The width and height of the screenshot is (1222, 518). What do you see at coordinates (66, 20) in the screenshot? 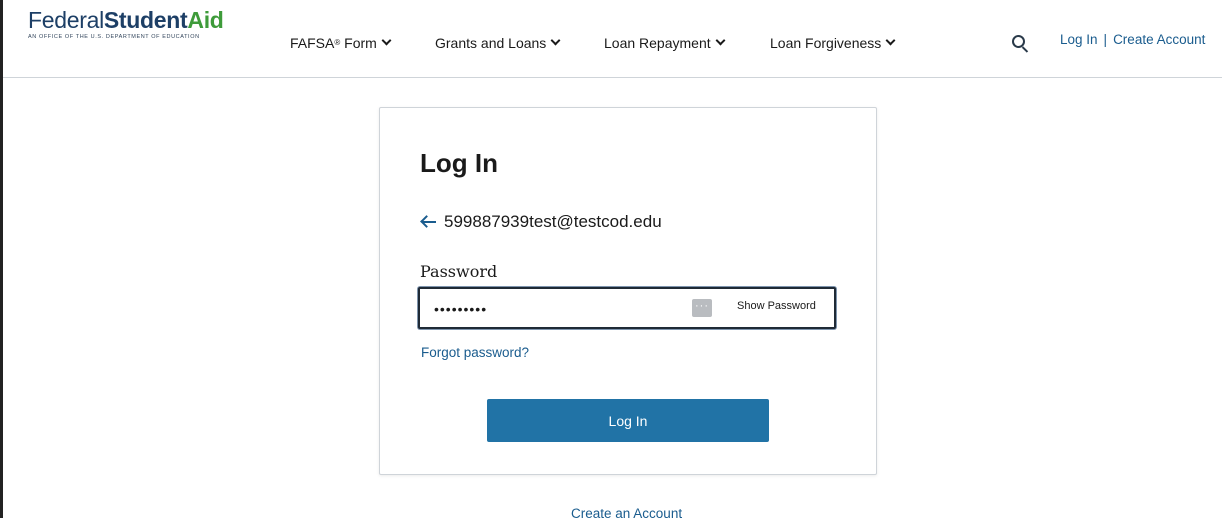
I see `logo-federal: Federal` at bounding box center [66, 20].